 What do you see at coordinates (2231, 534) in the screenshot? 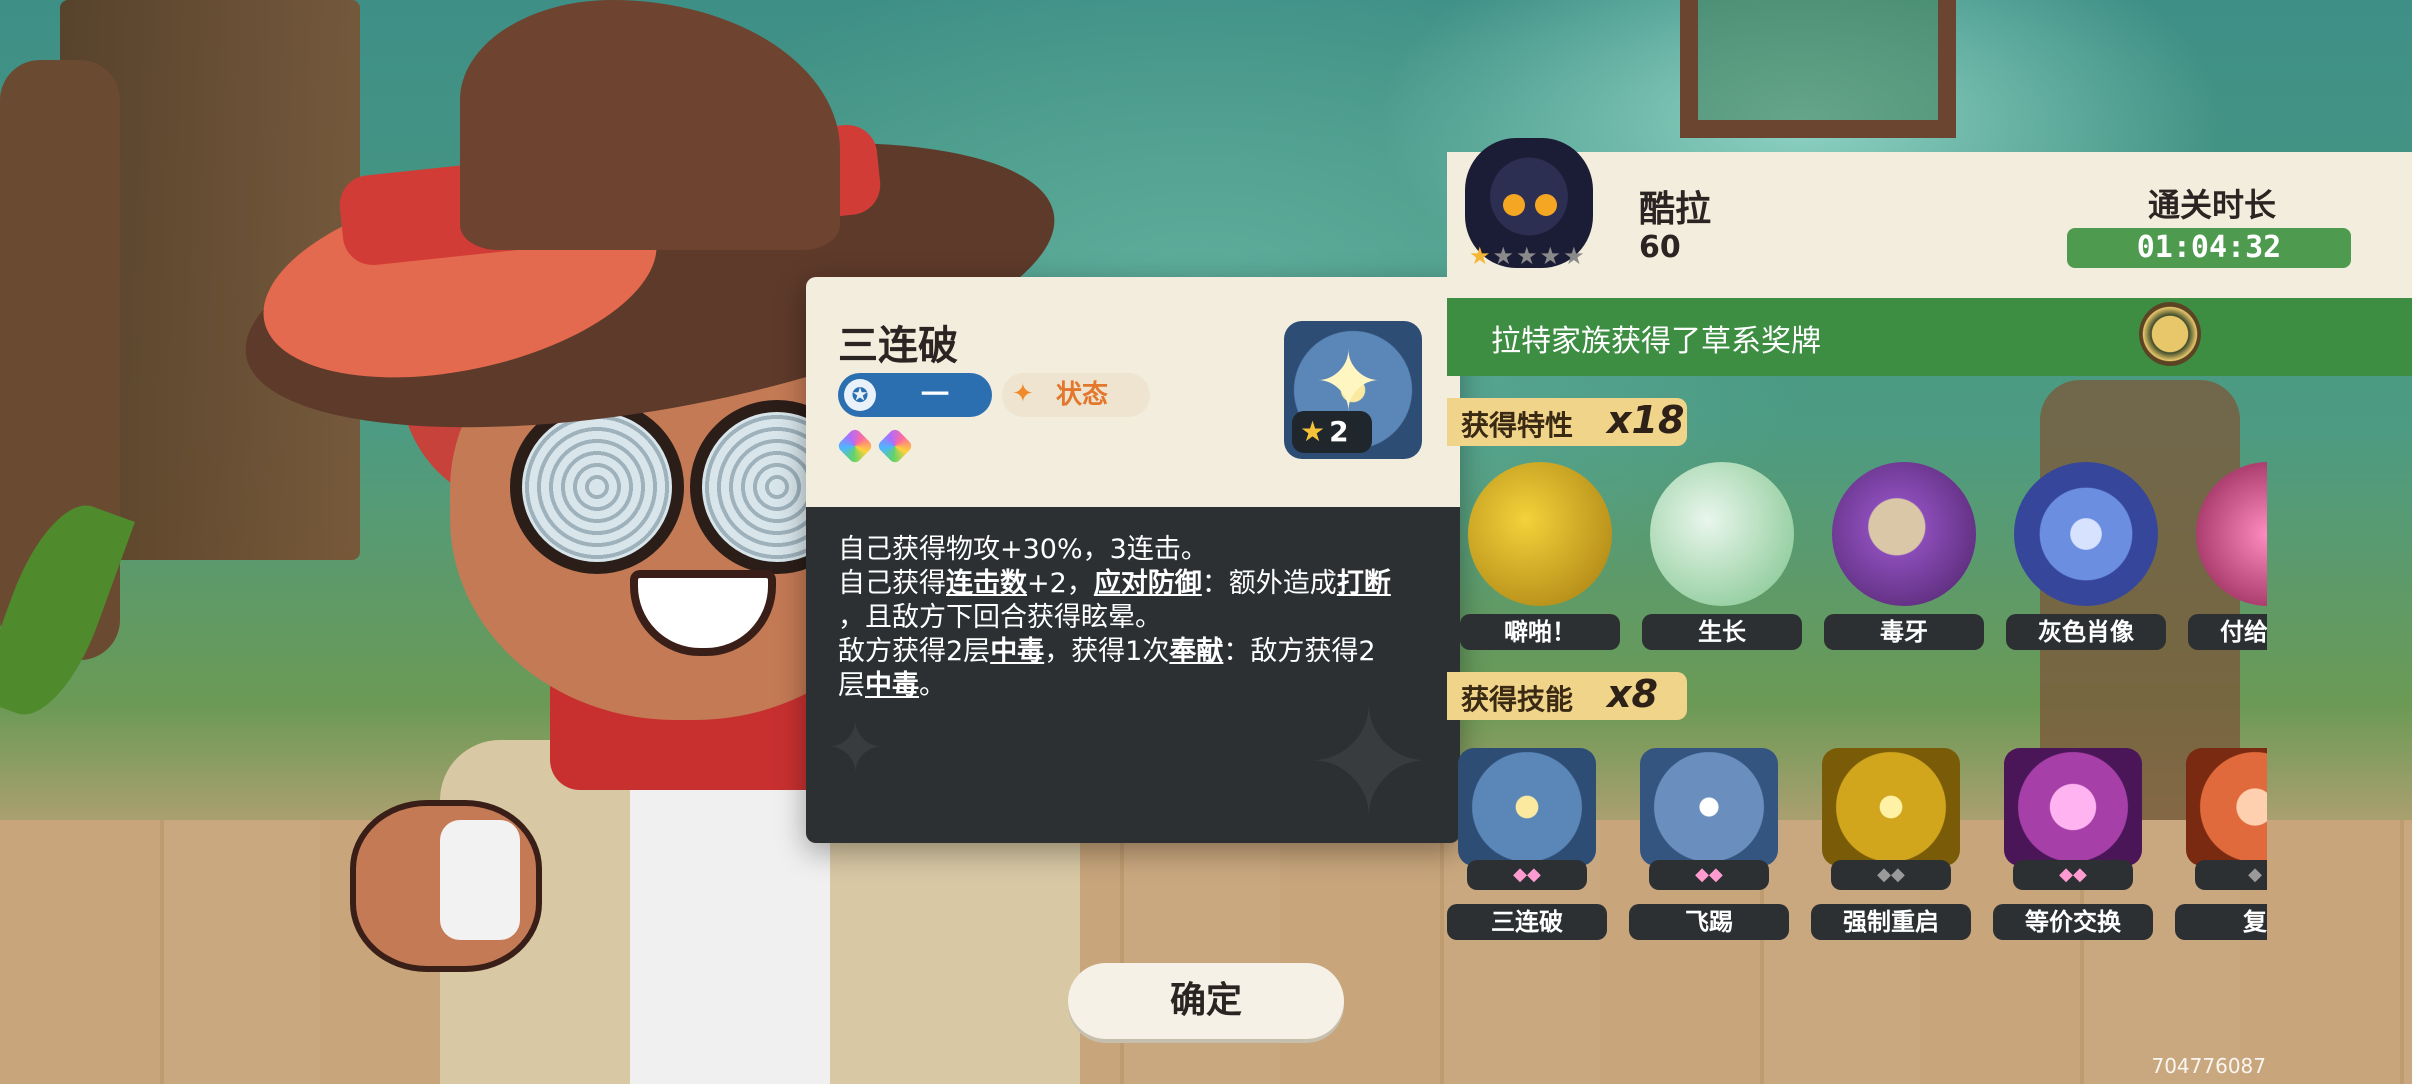
I see `demon-pay-trait-icon` at bounding box center [2231, 534].